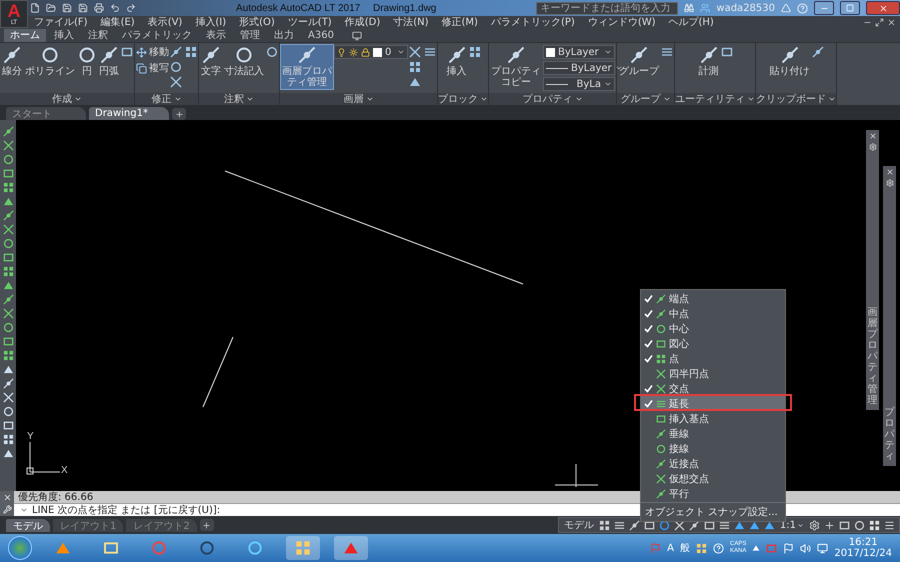 This screenshot has width=900, height=562. Describe the element at coordinates (713, 328) in the screenshot. I see `menu-item: 中心` at that location.